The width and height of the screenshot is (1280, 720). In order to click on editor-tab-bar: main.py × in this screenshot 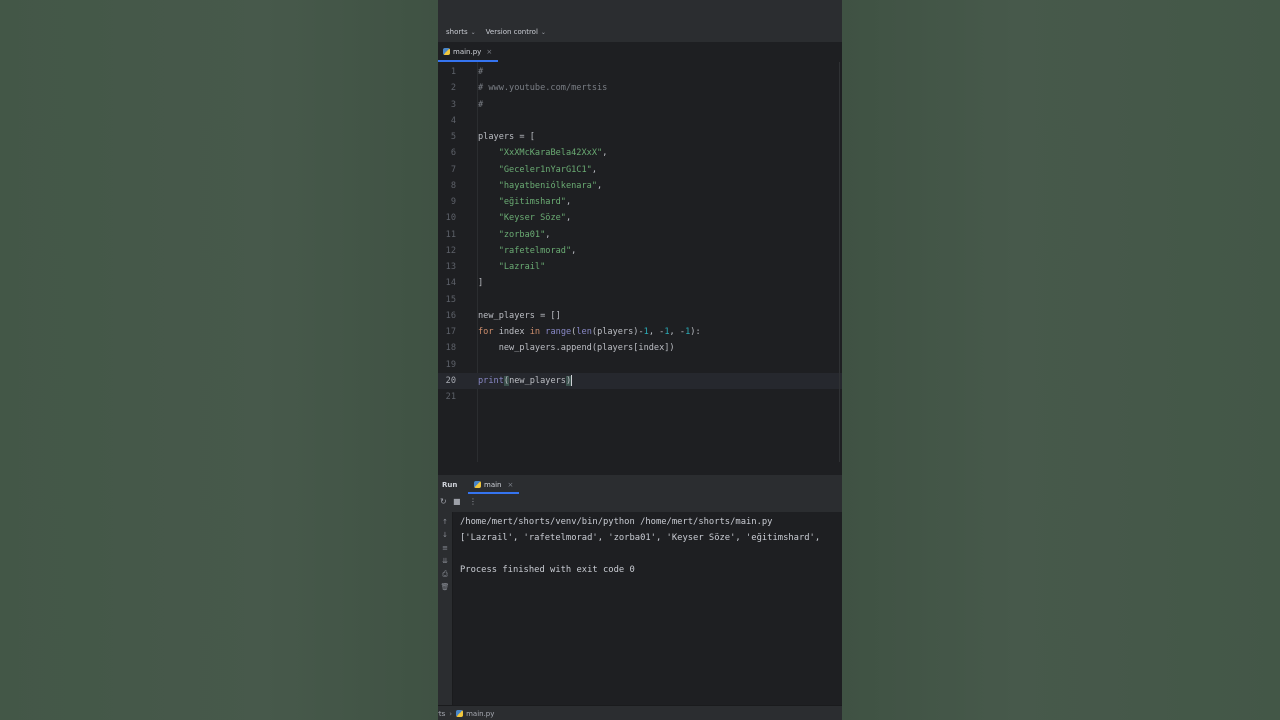, I will do `click(640, 53)`.